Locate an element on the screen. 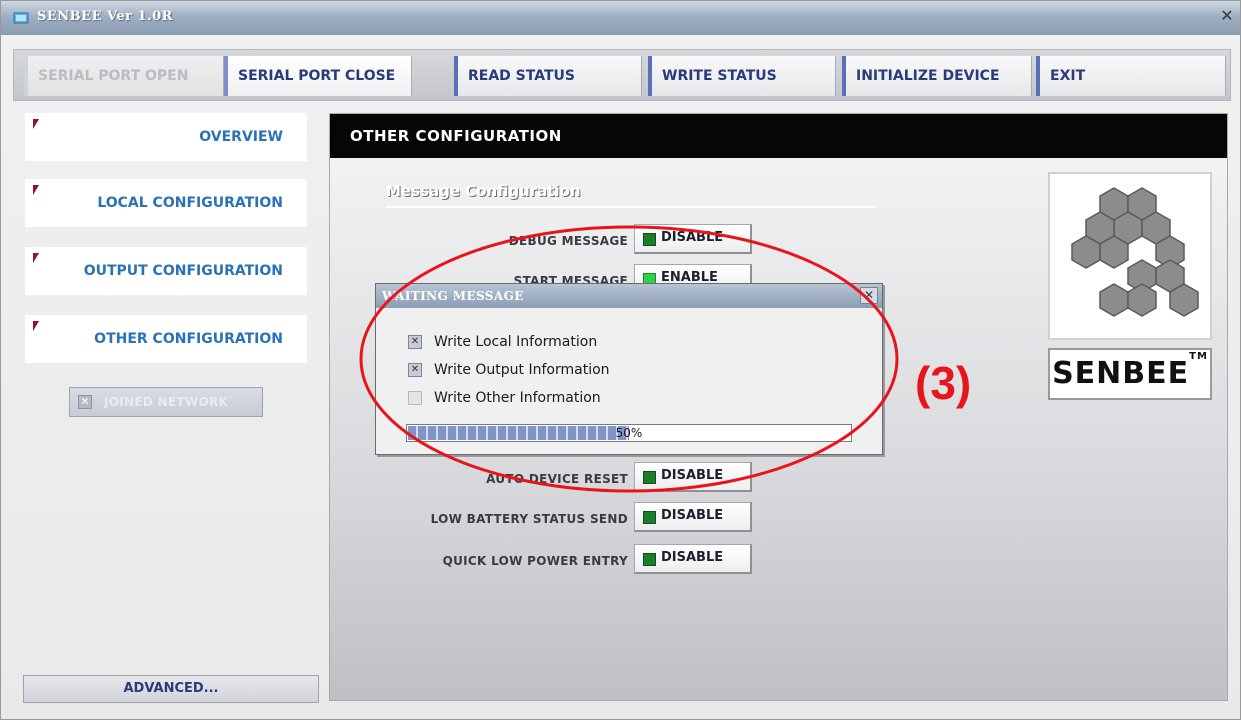  write-local-information-checkbox: ✕ Write Local Information is located at coordinates (502, 342).